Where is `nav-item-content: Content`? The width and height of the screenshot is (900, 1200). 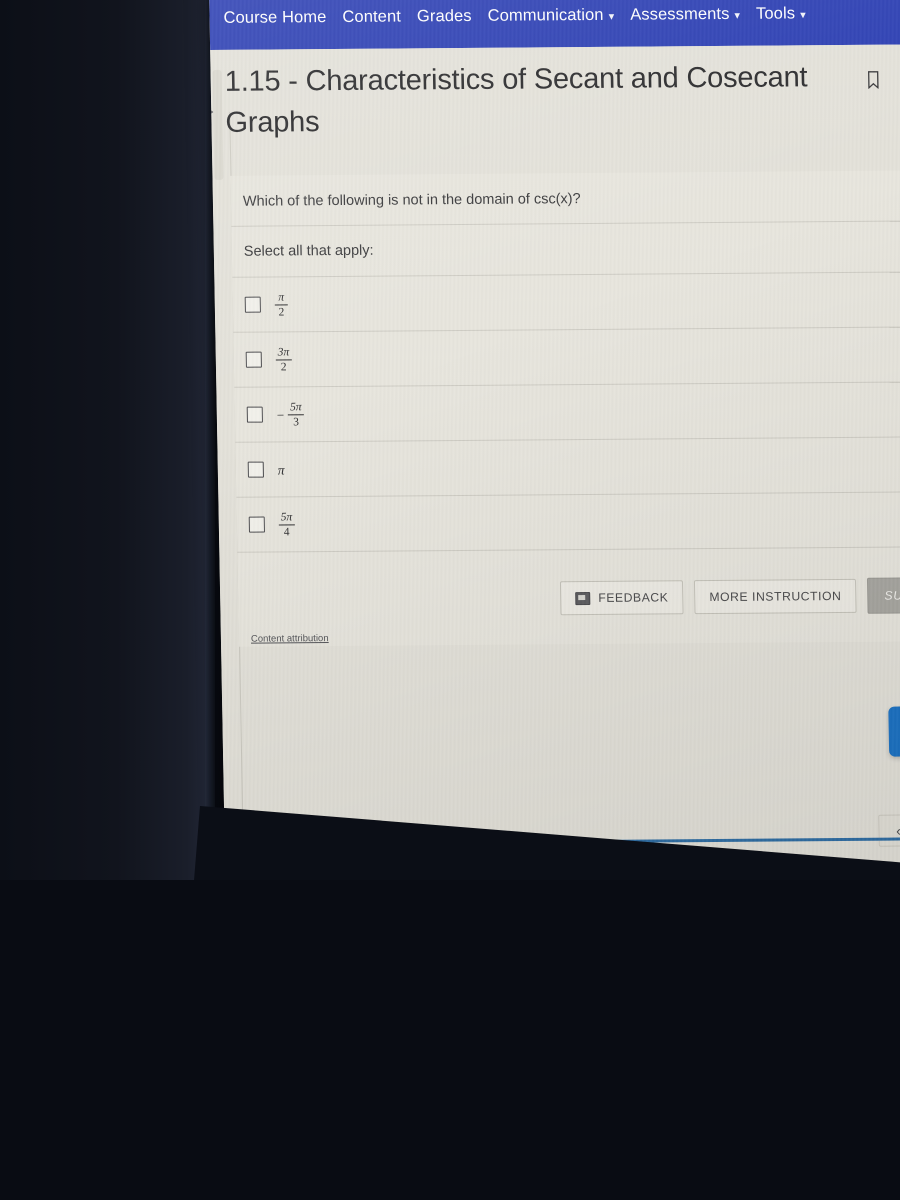
nav-item-content: Content is located at coordinates (371, 17).